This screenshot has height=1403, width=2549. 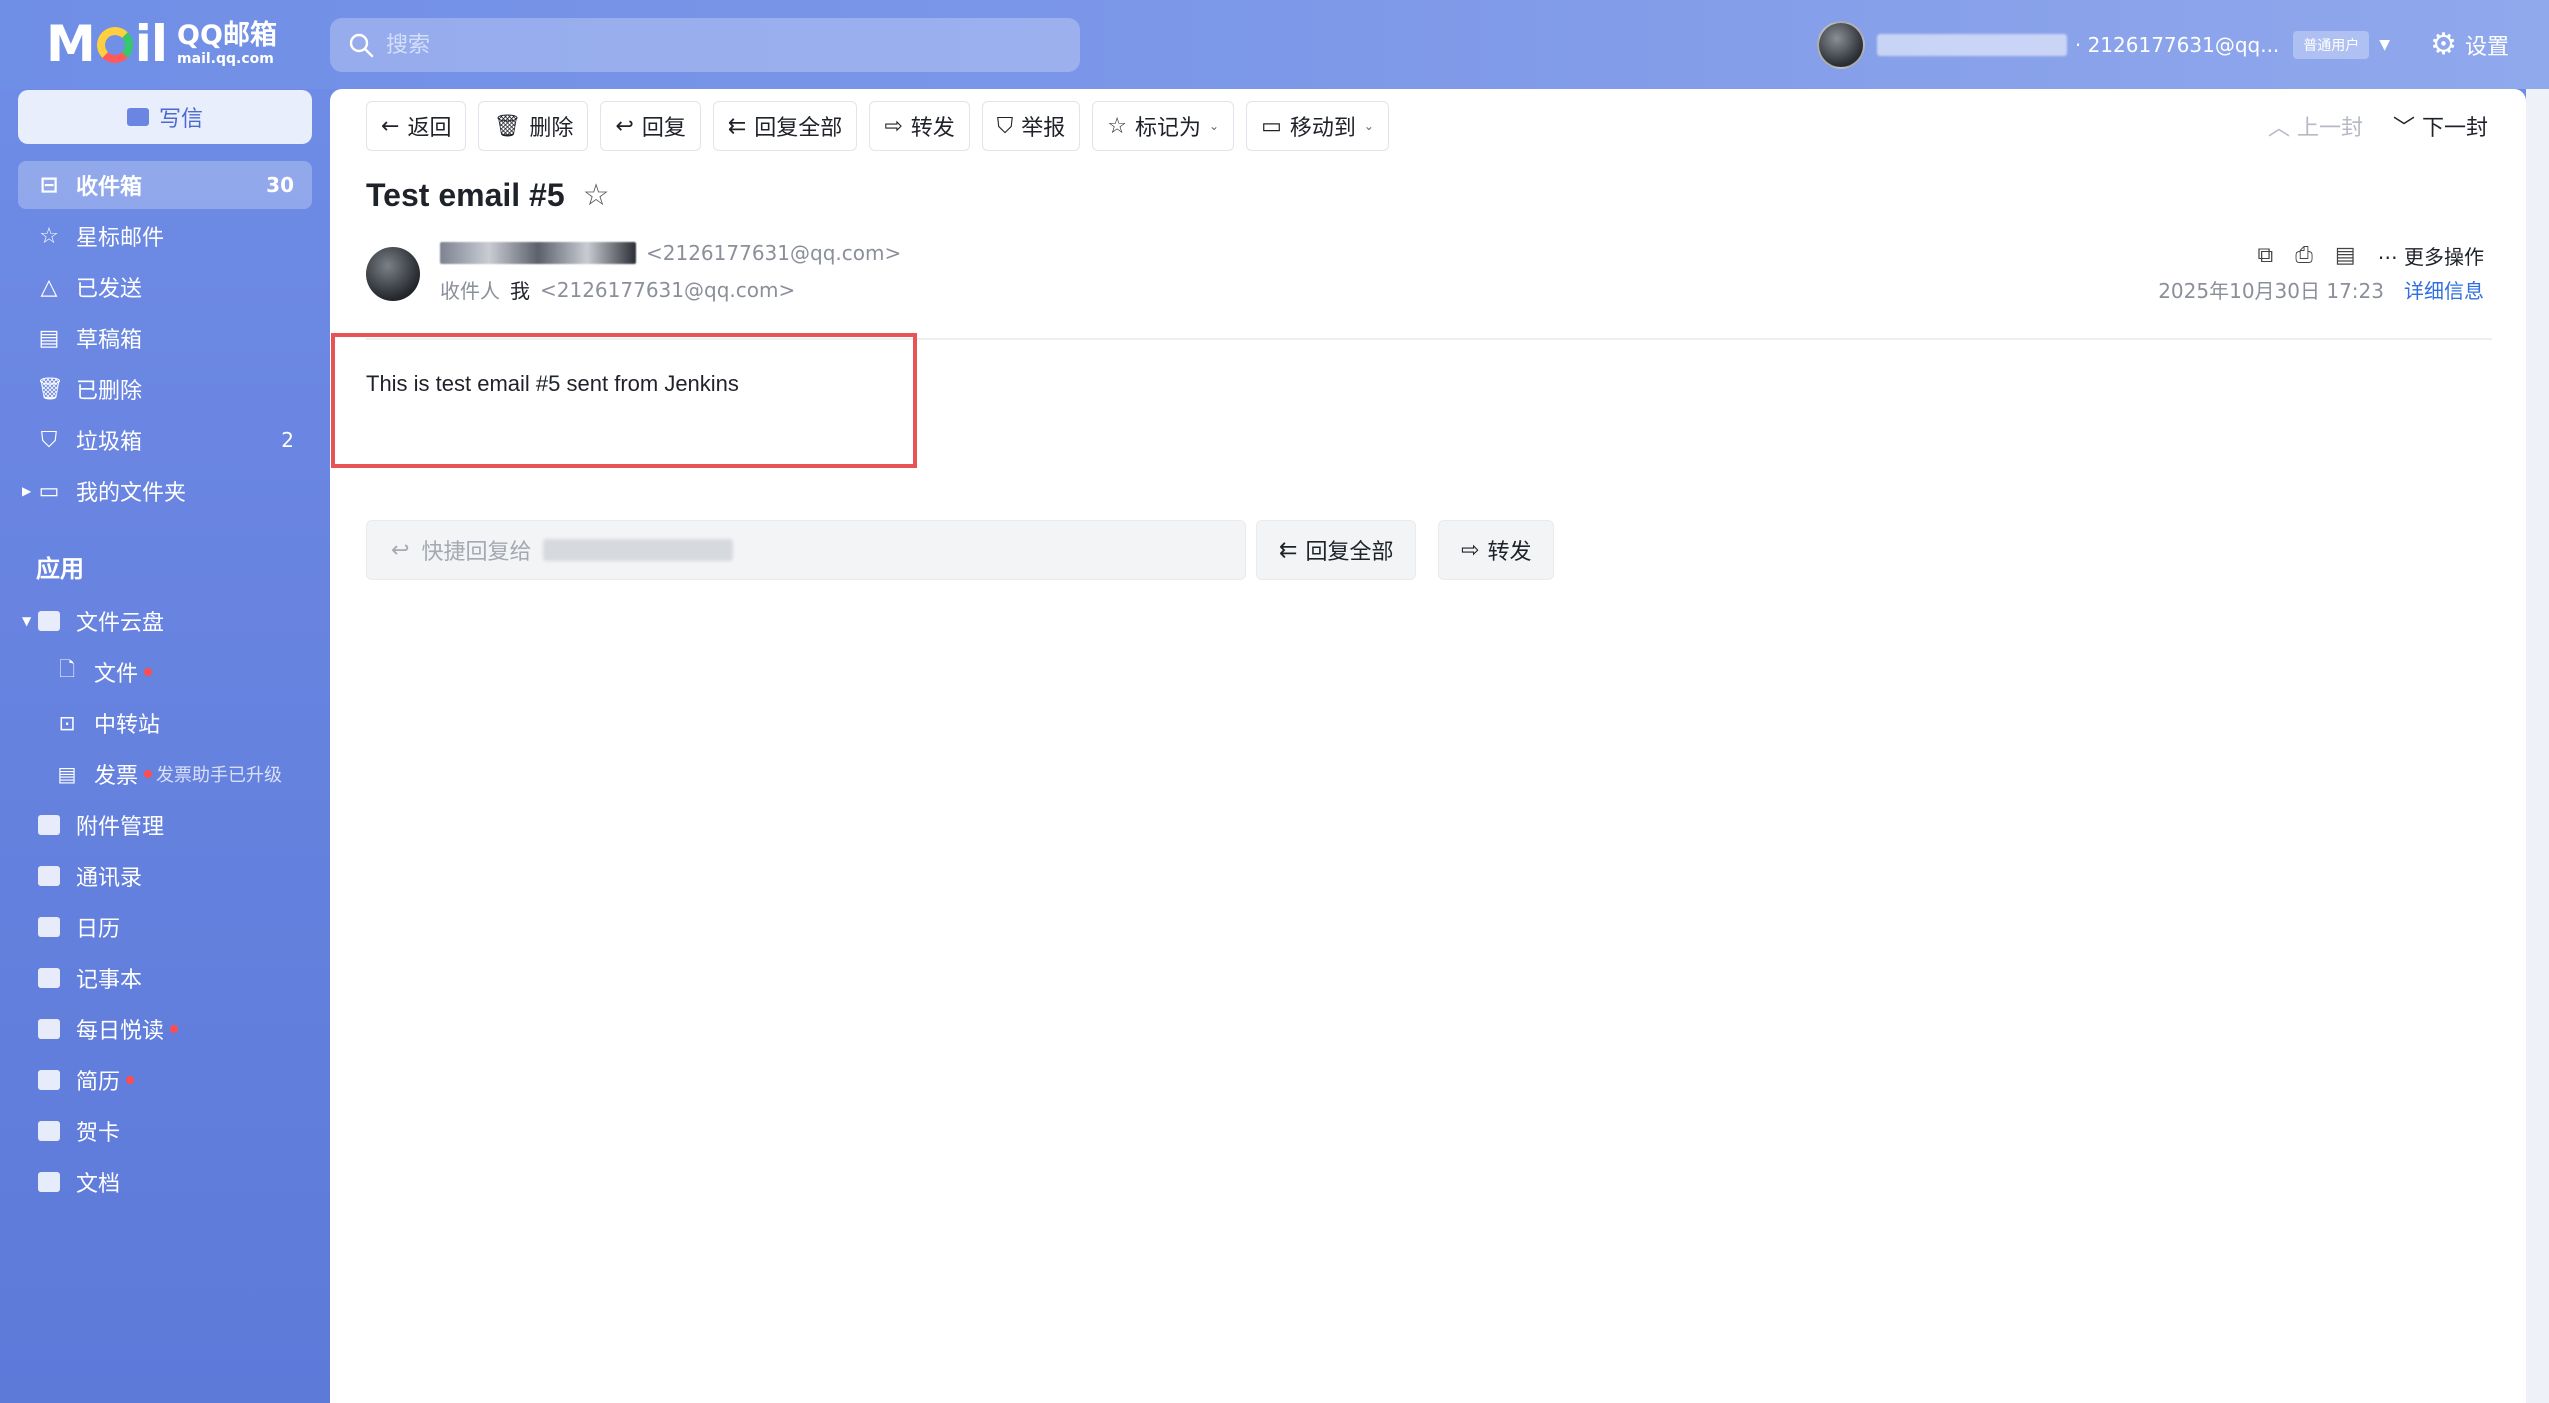 I want to click on sidebar-item-calendar: 日历, so click(x=165, y=927).